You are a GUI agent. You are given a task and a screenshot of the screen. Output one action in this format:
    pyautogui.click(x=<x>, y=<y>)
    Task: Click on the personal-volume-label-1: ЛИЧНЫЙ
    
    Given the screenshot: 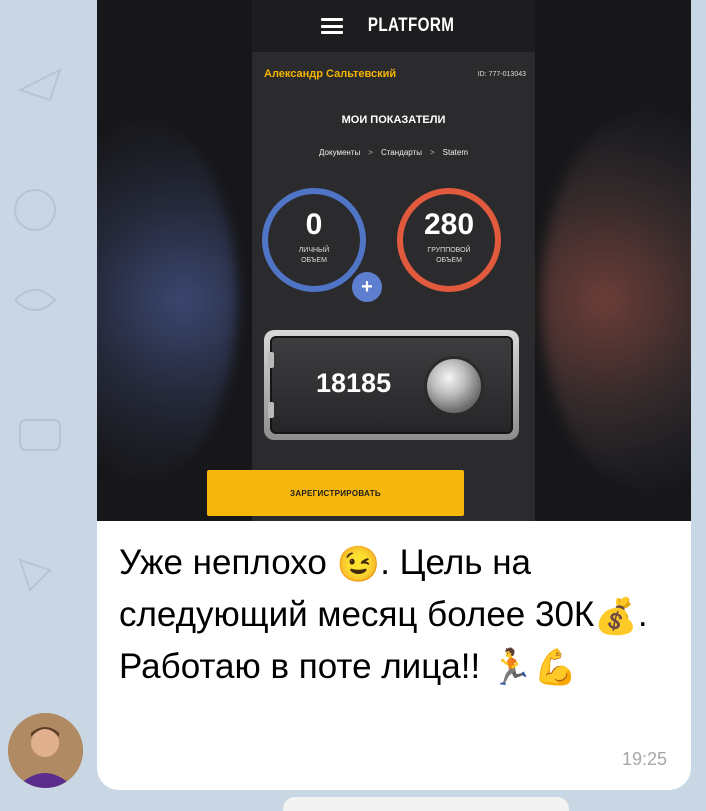 What is the action you would take?
    pyautogui.click(x=314, y=250)
    